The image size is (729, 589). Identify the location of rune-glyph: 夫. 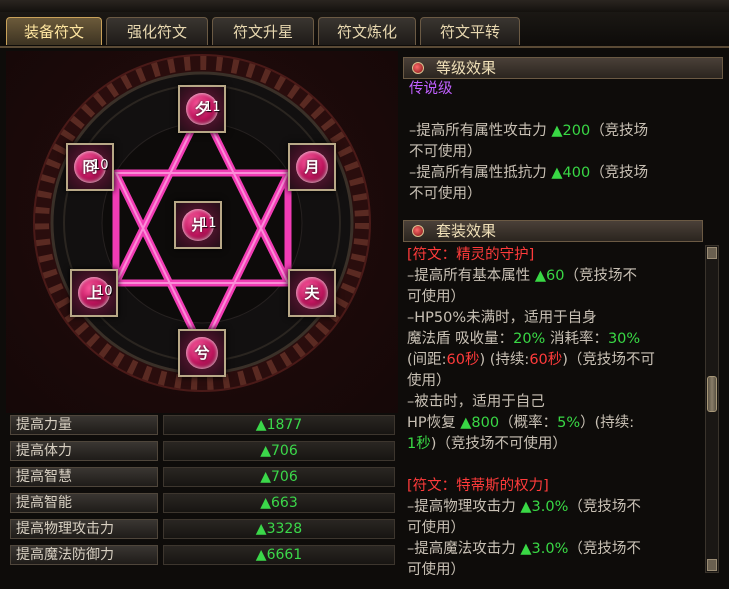
(312, 293).